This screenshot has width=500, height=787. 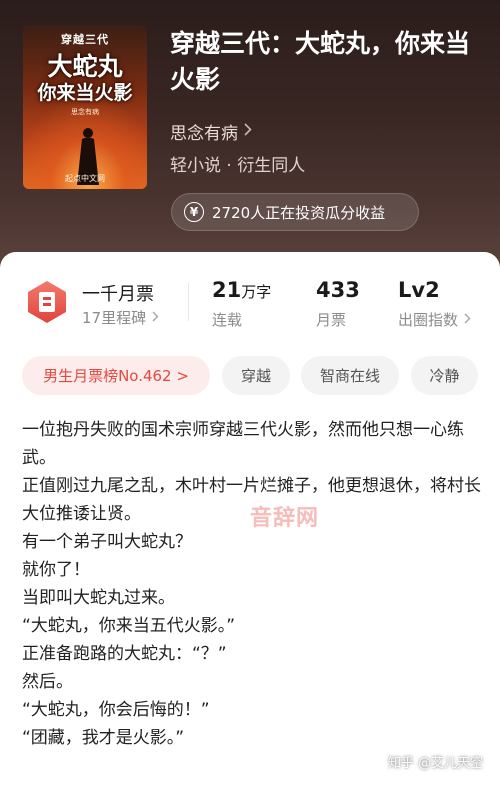 What do you see at coordinates (227, 290) in the screenshot?
I see `word-count-value: 21` at bounding box center [227, 290].